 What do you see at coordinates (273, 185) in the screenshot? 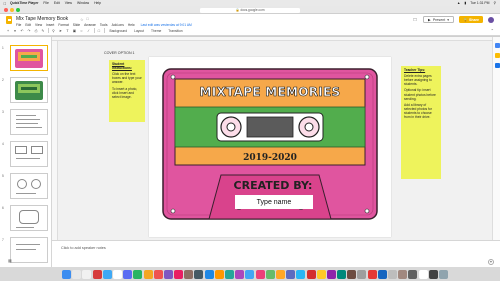
I see `created-by-text: CREATED BY:` at bounding box center [273, 185].